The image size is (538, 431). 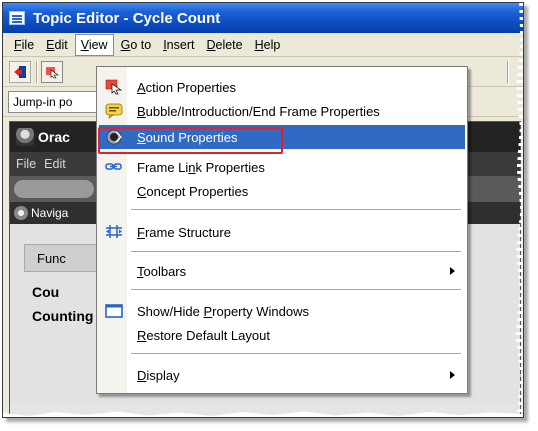 I want to click on inner-title: Orac, so click(x=54, y=137).